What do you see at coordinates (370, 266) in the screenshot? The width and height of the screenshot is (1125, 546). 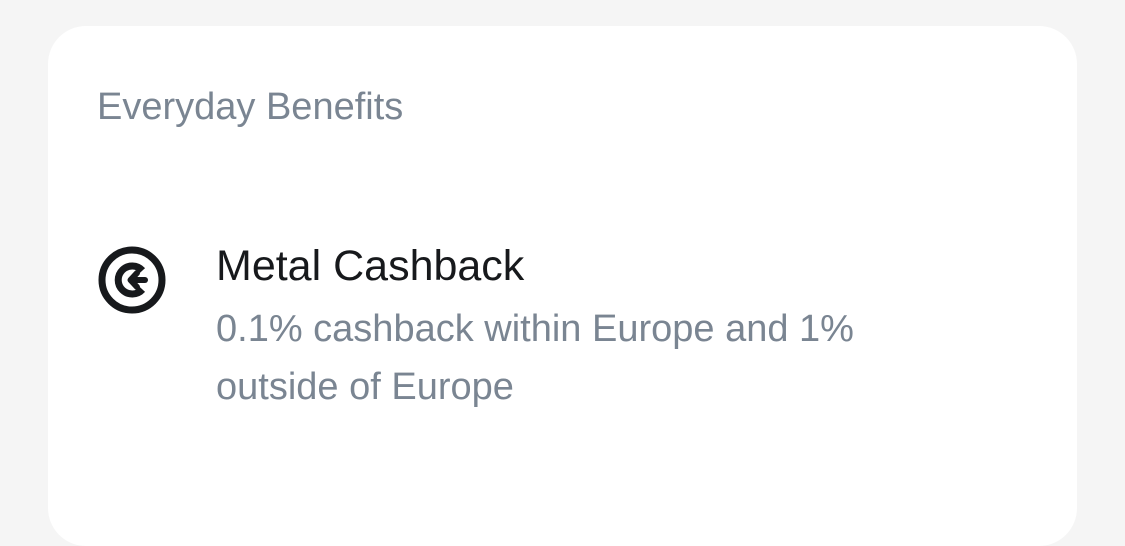 I see `benefit-title: Metal Cashback` at bounding box center [370, 266].